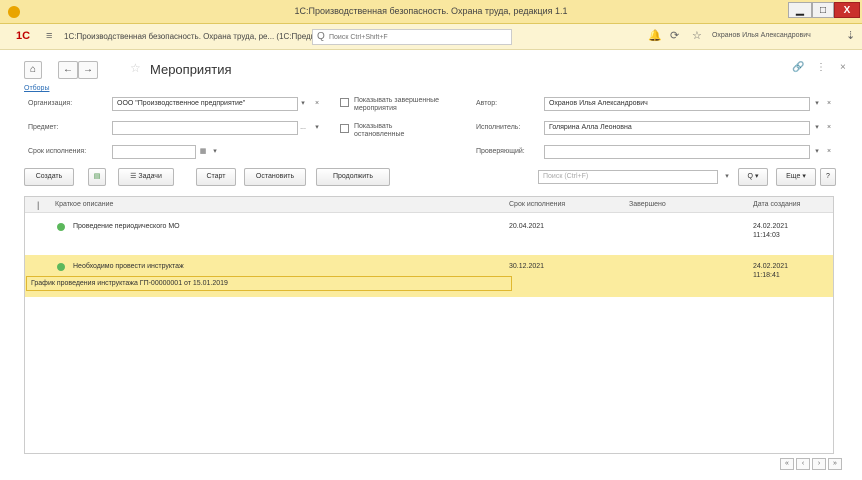 This screenshot has width=862, height=480. Describe the element at coordinates (527, 226) in the screenshot. I see `row-deadline: 20.04.2021` at that location.